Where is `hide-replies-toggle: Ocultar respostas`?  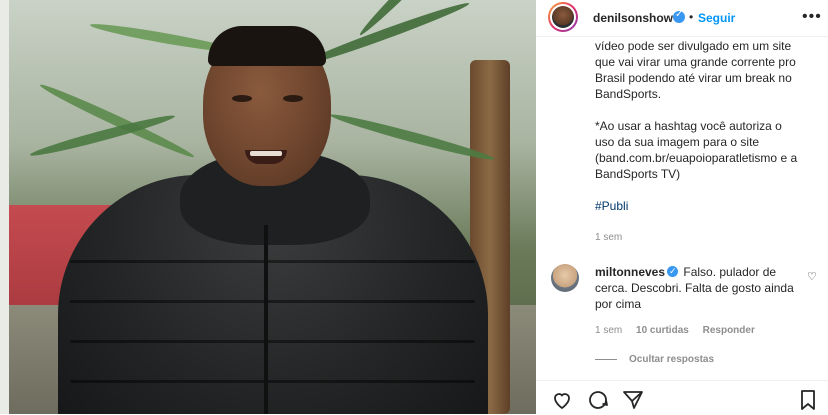 hide-replies-toggle: Ocultar respostas is located at coordinates (654, 359).